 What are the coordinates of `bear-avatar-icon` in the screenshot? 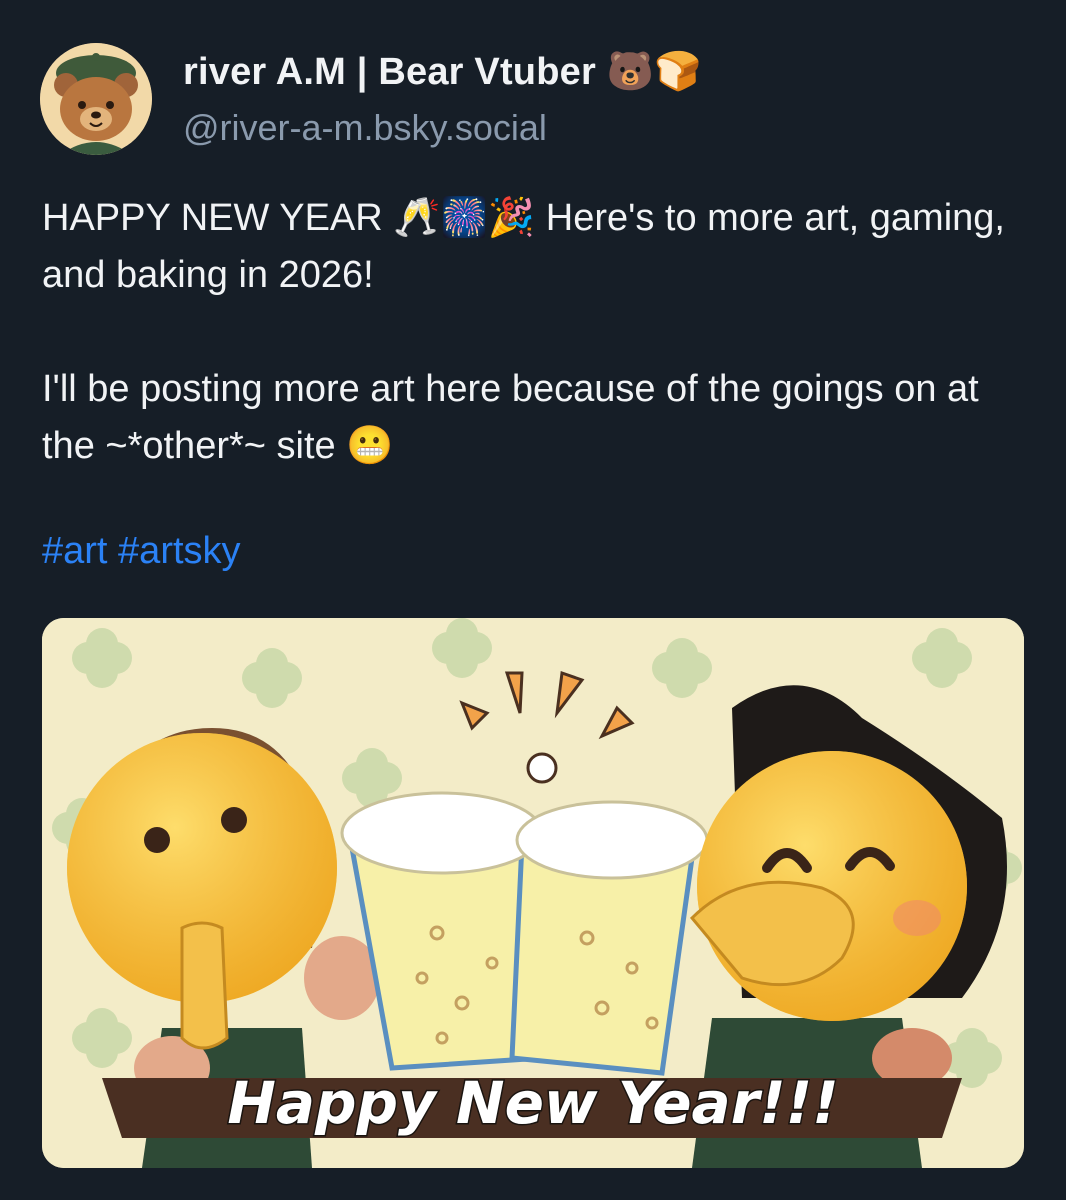 It's located at (96, 99).